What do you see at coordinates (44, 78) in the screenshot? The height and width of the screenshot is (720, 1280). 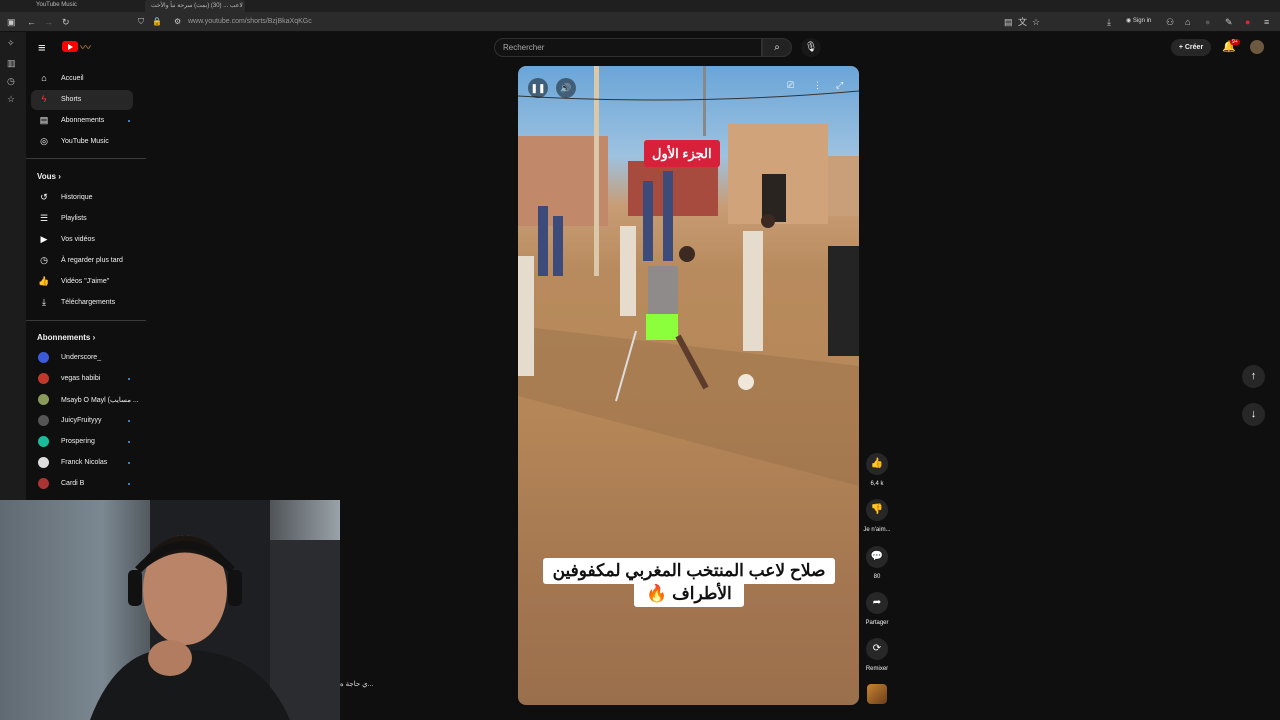 I see `home-icon: ⌂` at bounding box center [44, 78].